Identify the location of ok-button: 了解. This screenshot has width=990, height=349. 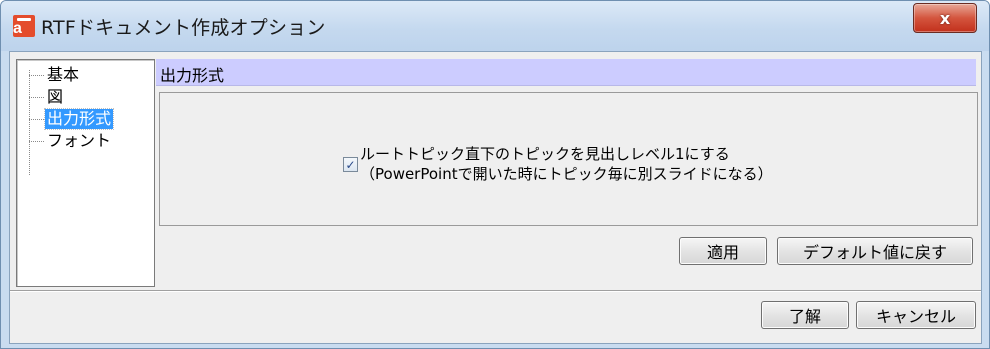
(805, 315).